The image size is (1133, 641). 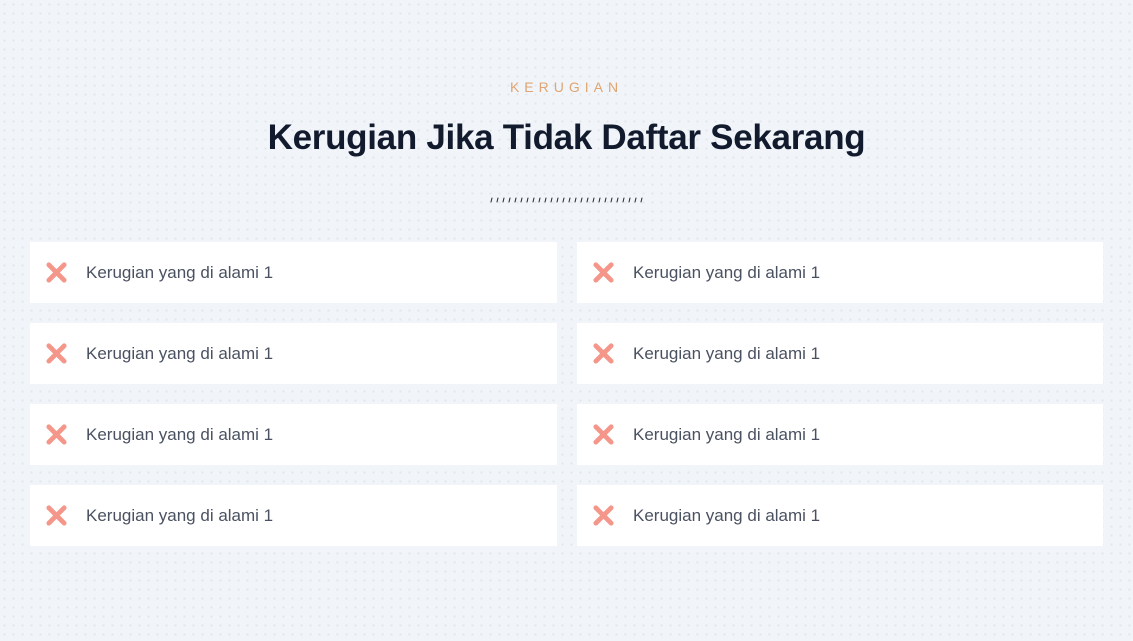 I want to click on section-eyebrow: KERUGIAN, so click(x=566, y=87).